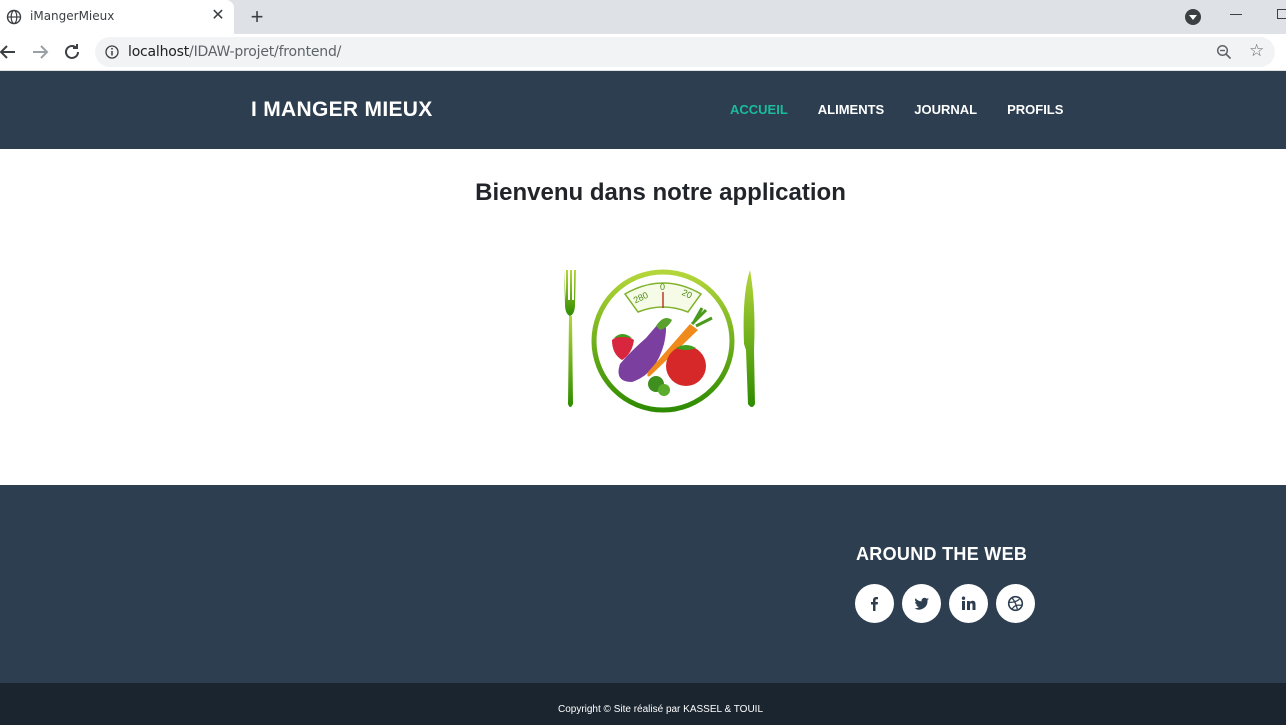 The width and height of the screenshot is (1286, 725). What do you see at coordinates (759, 109) in the screenshot?
I see `nav-link-accueil: ACCUEIL` at bounding box center [759, 109].